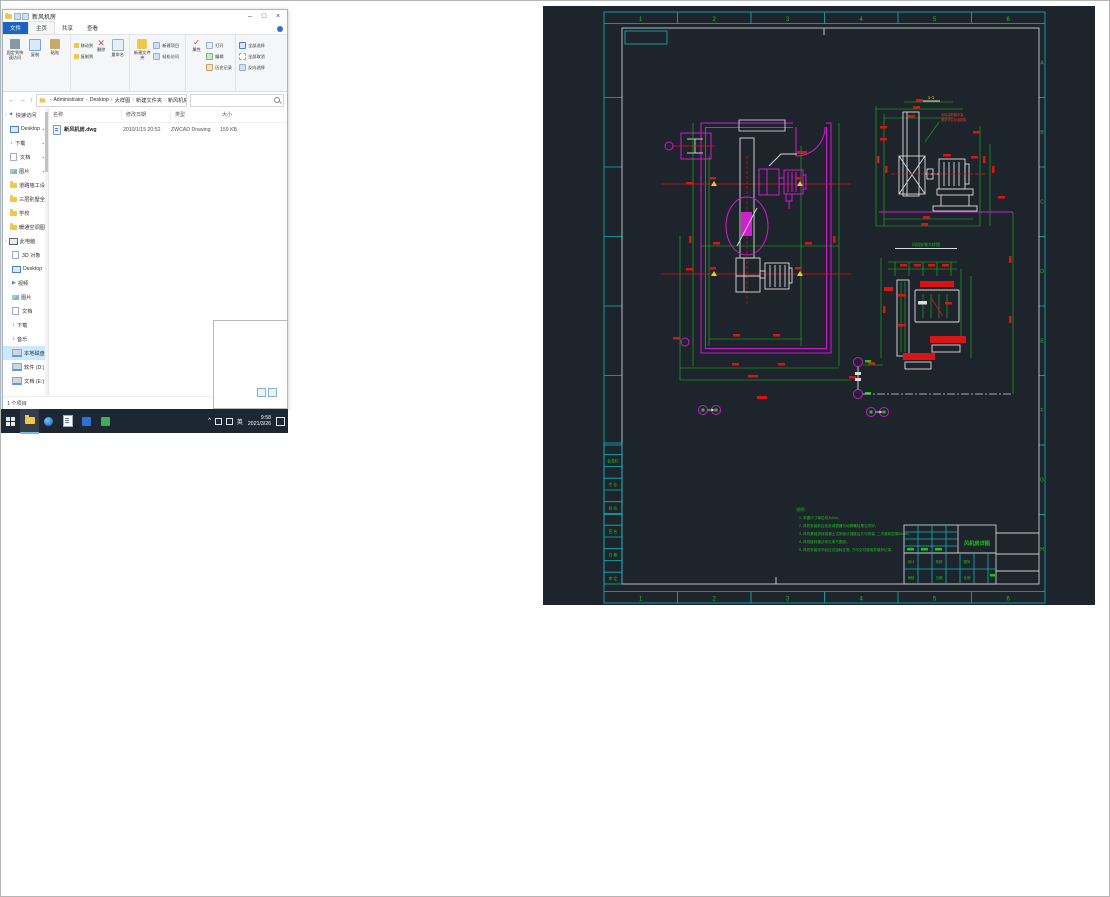 This screenshot has height=897, width=1110. Describe the element at coordinates (250, 17) in the screenshot. I see `minimize-button: –` at that location.